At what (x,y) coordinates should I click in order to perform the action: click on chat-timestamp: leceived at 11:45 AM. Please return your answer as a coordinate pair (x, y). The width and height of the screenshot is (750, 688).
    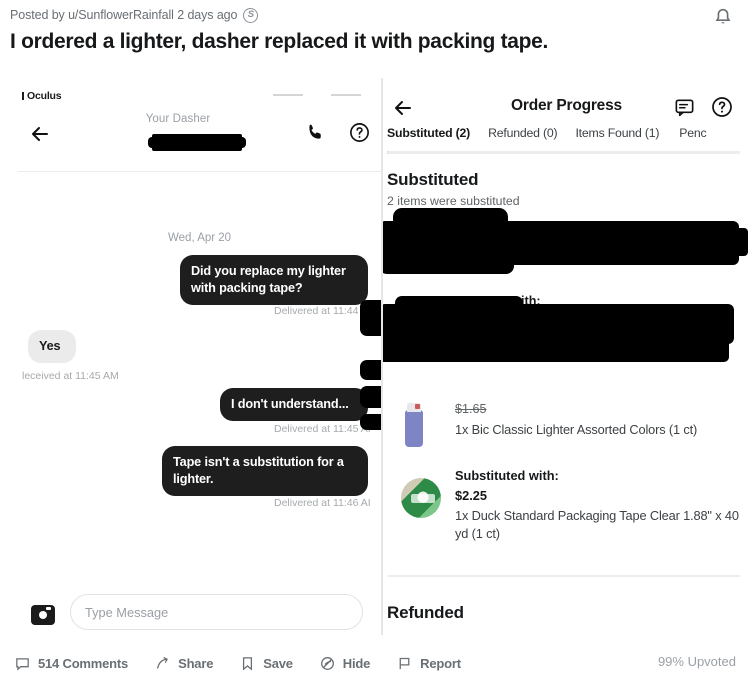
    Looking at the image, I should click on (70, 376).